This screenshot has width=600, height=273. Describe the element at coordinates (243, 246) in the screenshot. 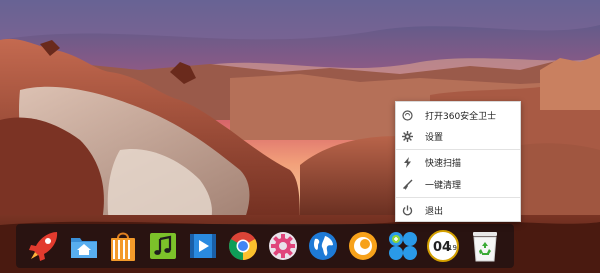

I see `chrome-icon` at that location.